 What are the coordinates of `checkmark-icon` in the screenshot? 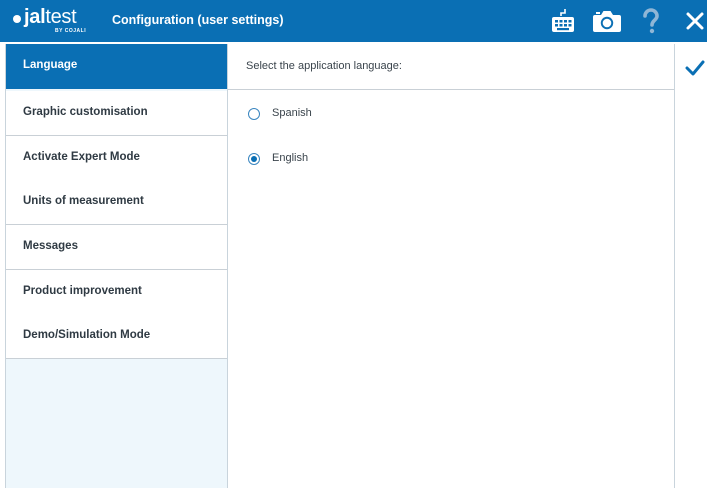 It's located at (695, 68).